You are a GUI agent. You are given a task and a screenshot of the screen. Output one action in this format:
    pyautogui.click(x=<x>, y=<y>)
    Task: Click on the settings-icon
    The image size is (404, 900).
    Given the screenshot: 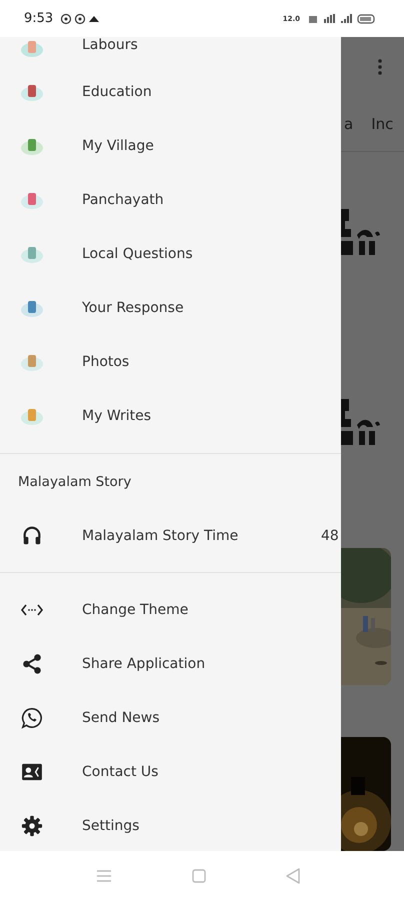 What is the action you would take?
    pyautogui.click(x=32, y=826)
    